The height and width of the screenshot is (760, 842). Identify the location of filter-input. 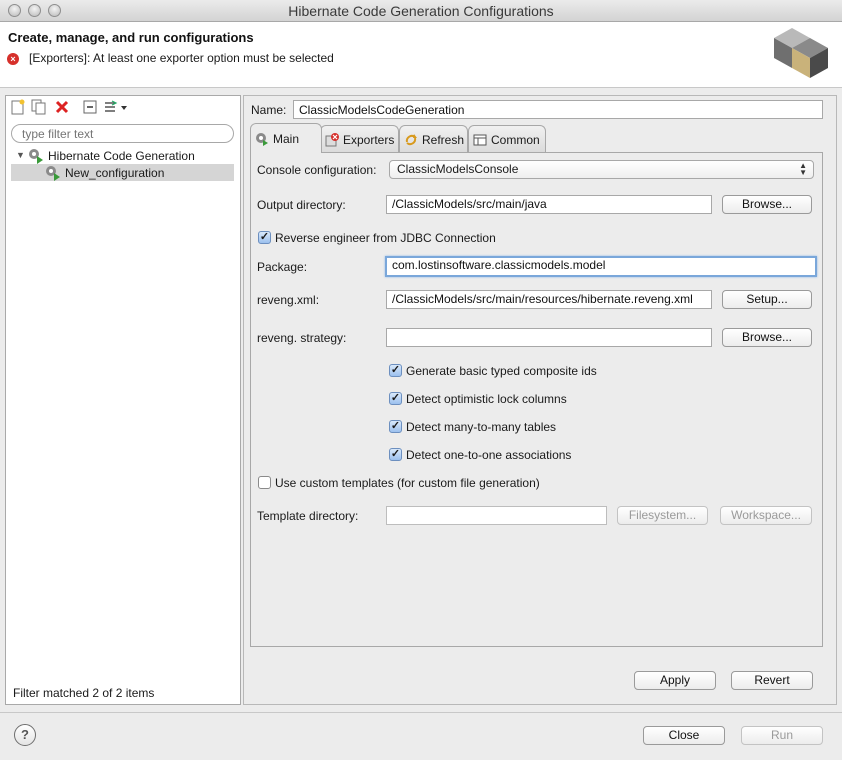
(122, 133).